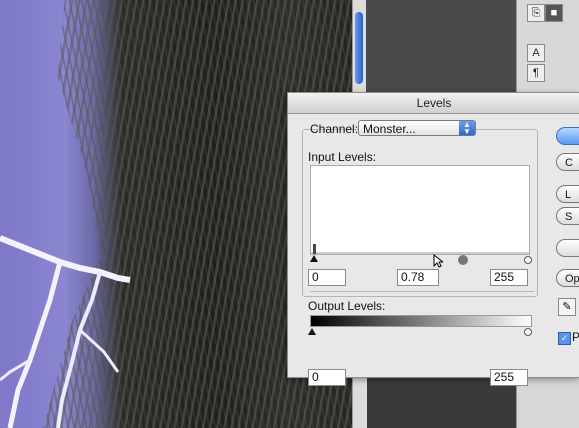 This screenshot has height=428, width=579. What do you see at coordinates (359, 48) in the screenshot?
I see `scrollbar-thumb` at bounding box center [359, 48].